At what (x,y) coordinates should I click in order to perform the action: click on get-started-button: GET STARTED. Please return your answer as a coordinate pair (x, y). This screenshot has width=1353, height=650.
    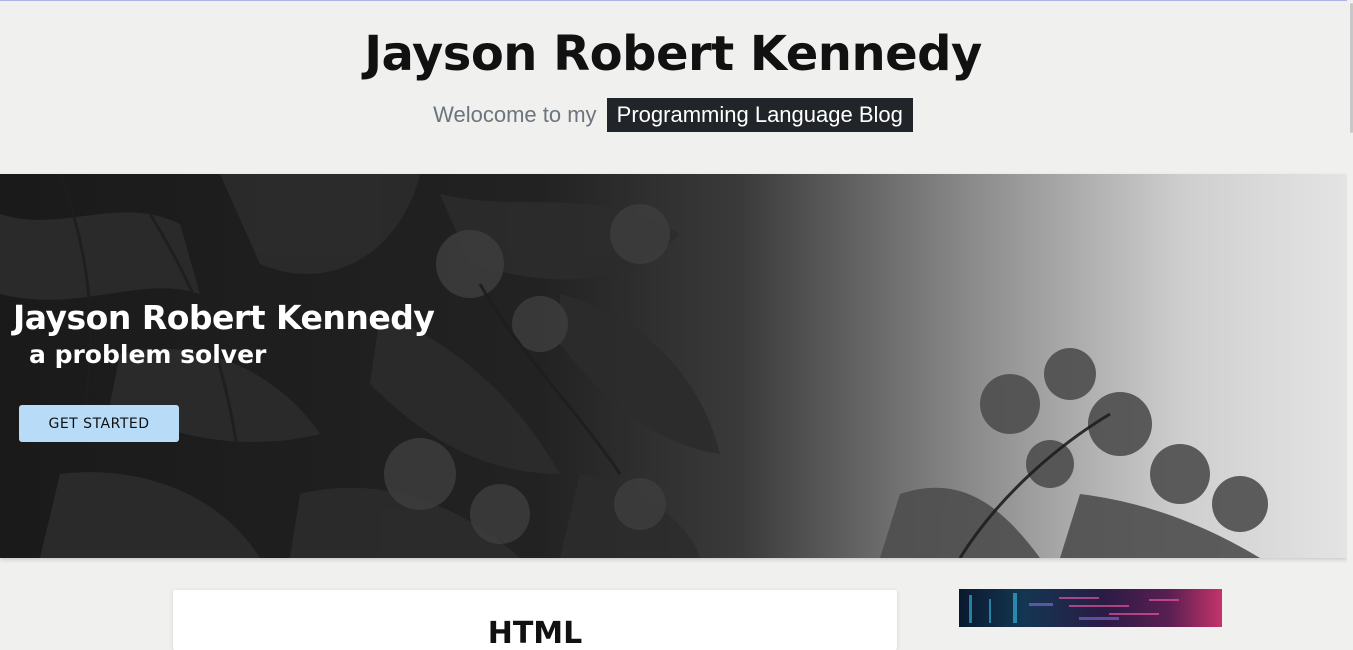
    Looking at the image, I should click on (99, 423).